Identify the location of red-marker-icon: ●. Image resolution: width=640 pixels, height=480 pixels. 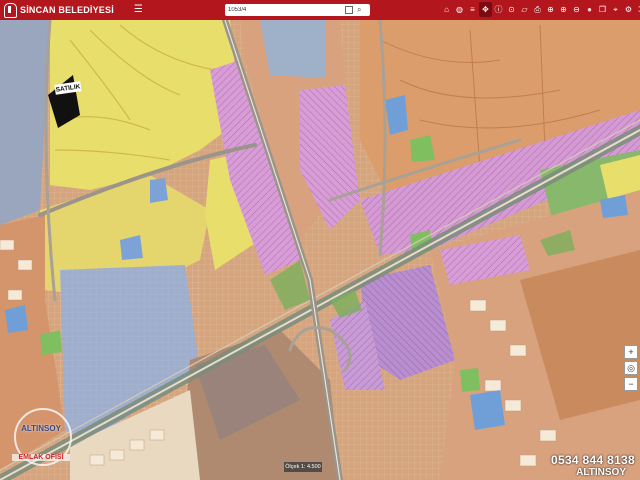
(589, 9).